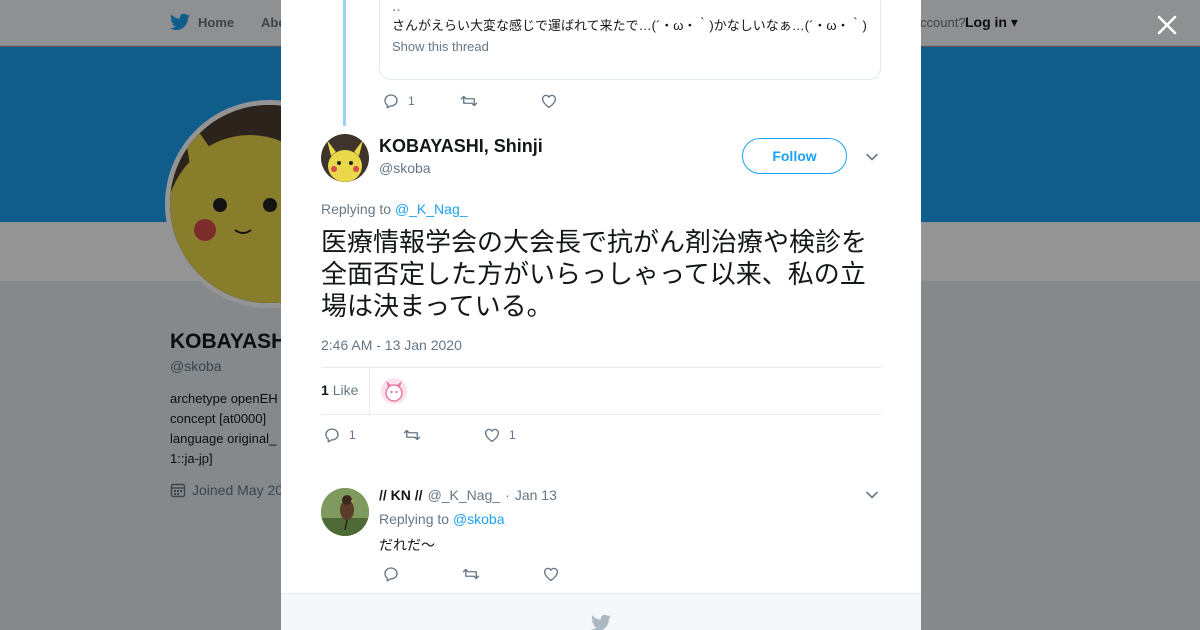  Describe the element at coordinates (414, 519) in the screenshot. I see `reply-replying-prefix: Replying to` at that location.